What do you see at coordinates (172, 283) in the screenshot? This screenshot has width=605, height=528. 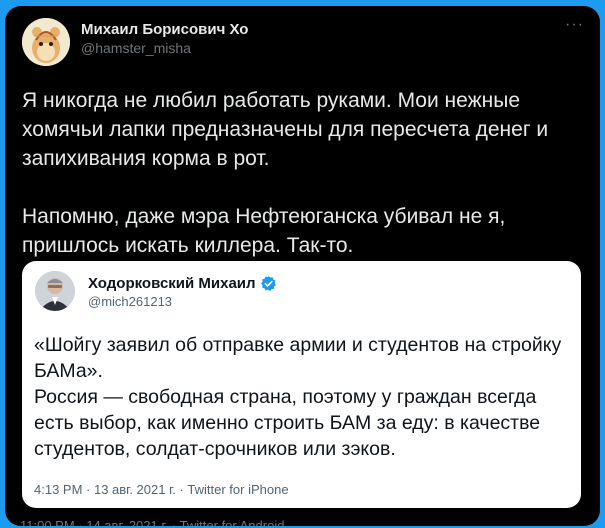 I see `quoted-author-name: Ходорковский Михаил` at bounding box center [172, 283].